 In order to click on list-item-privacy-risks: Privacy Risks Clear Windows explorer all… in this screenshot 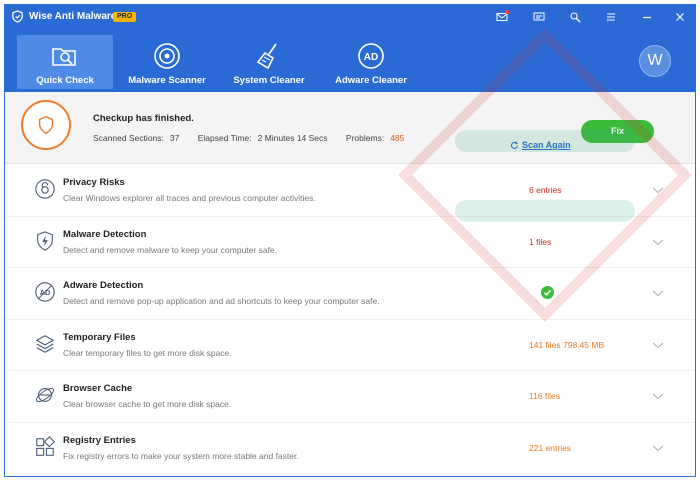, I will do `click(350, 191)`.